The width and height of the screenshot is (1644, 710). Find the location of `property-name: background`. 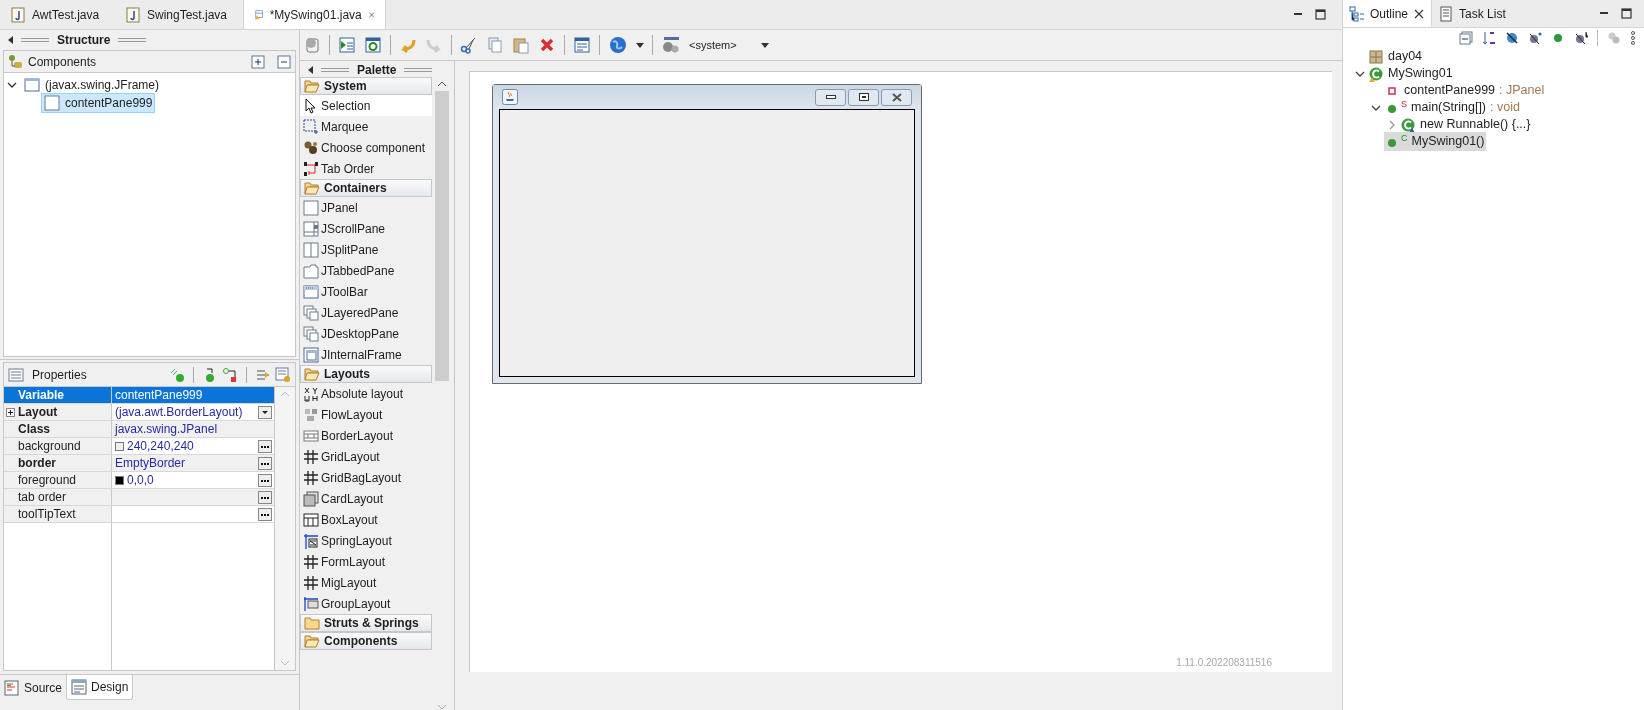

property-name: background is located at coordinates (58, 446).